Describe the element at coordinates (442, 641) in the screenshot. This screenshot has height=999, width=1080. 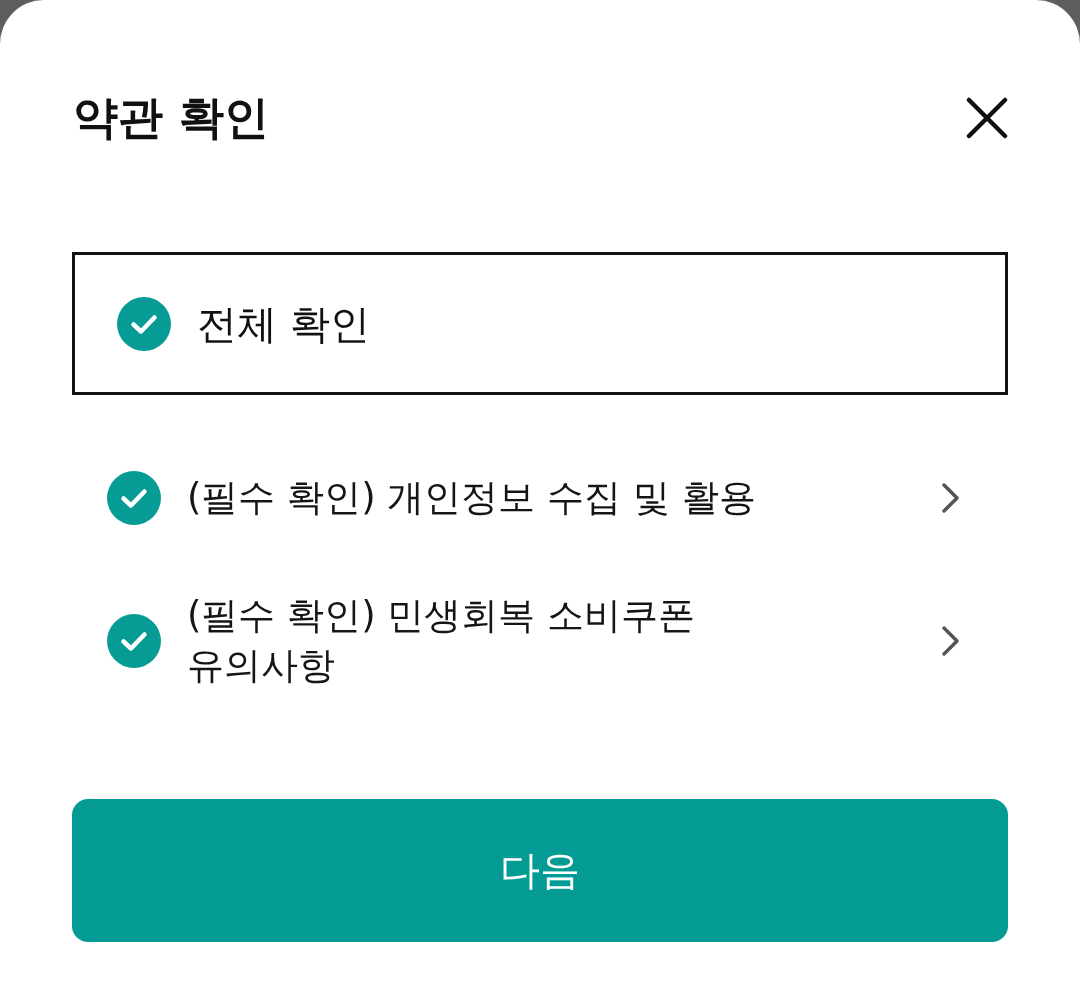
I see `term-label: (필수 확인) 민생회복 소비쿠폰 유의사항` at that location.